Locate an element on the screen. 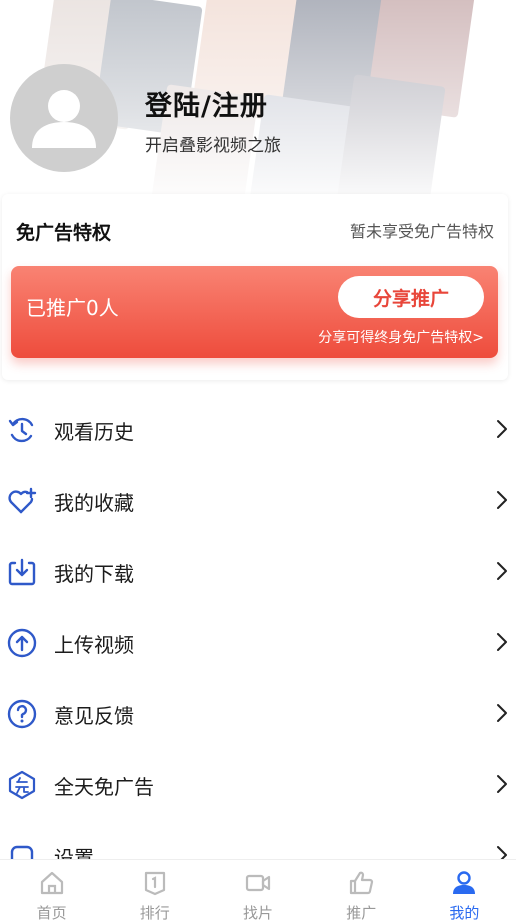  tab-label: 首页 is located at coordinates (51, 913).